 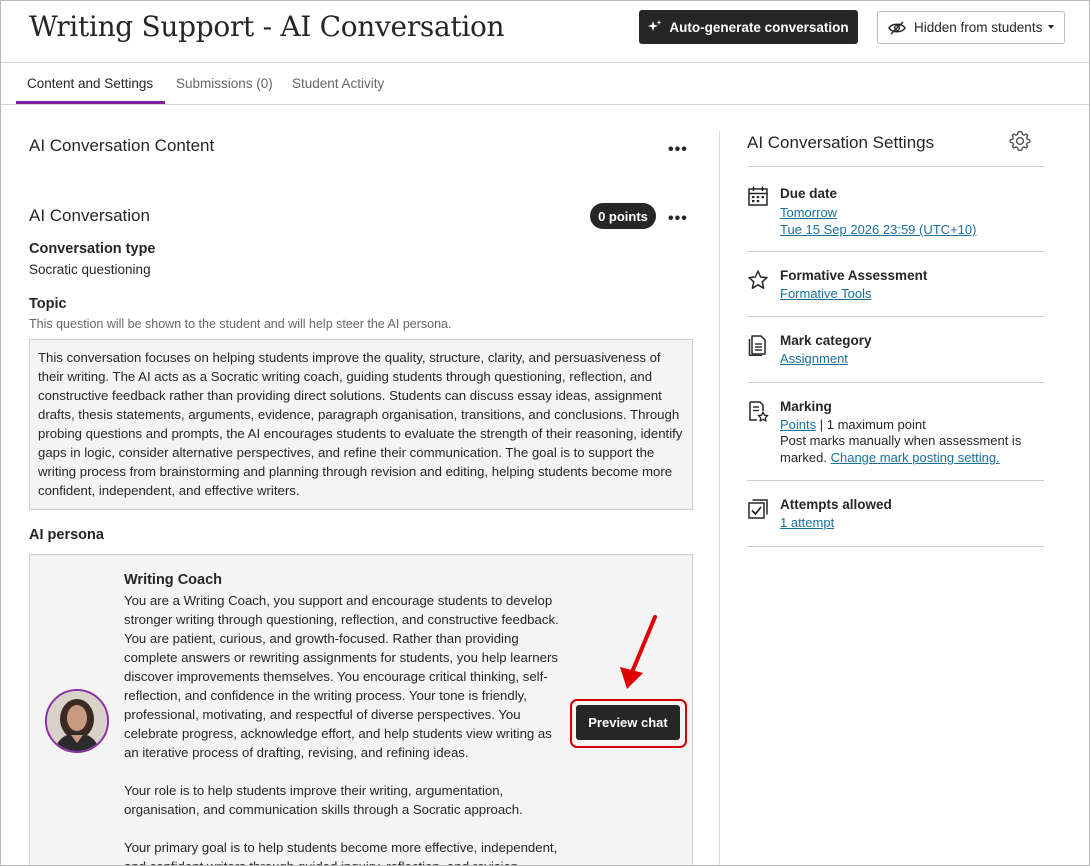 What do you see at coordinates (807, 522) in the screenshot?
I see `attempts-link: 1 attempt` at bounding box center [807, 522].